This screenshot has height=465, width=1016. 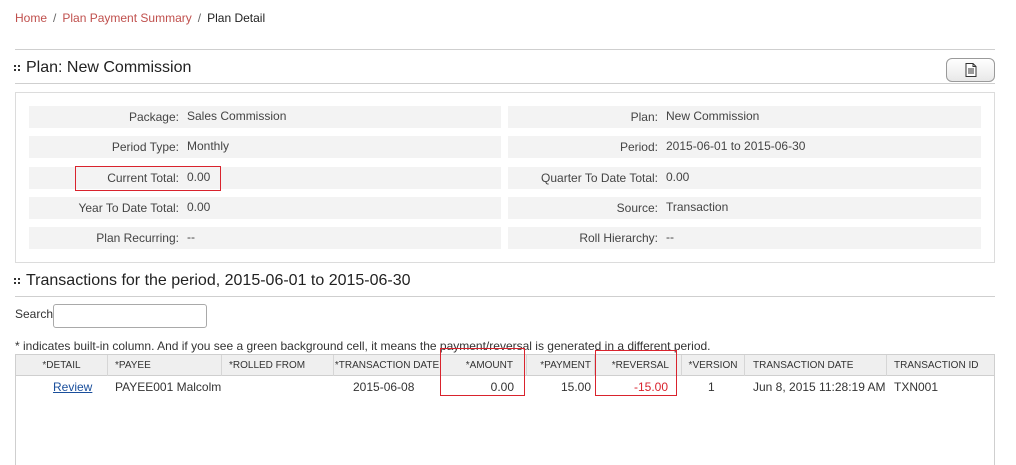 I want to click on field-value: Transaction, so click(x=697, y=207).